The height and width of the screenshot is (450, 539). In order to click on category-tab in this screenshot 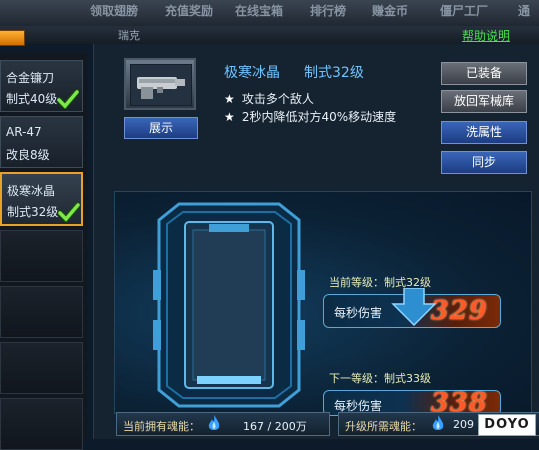, I will do `click(12, 38)`.